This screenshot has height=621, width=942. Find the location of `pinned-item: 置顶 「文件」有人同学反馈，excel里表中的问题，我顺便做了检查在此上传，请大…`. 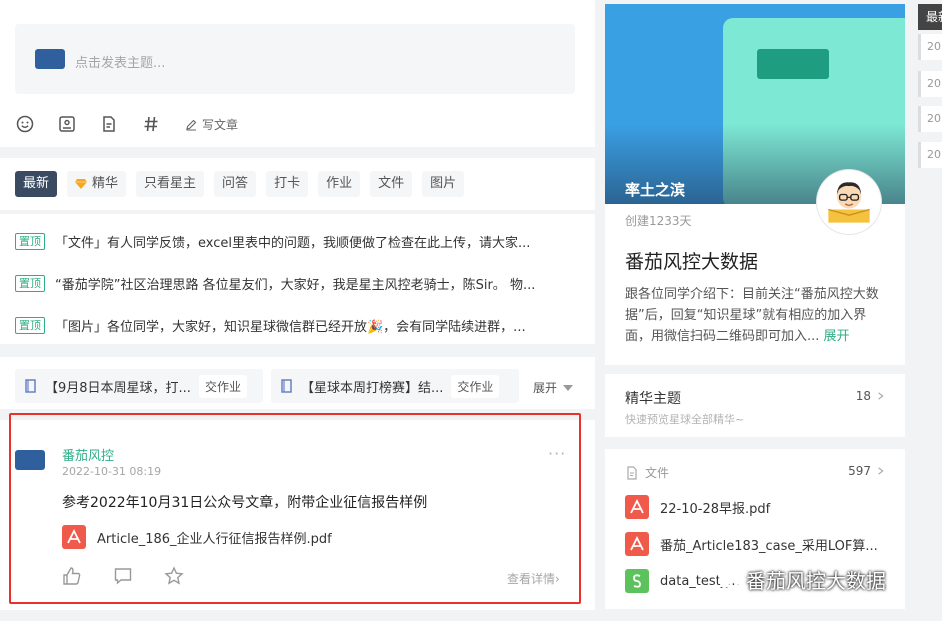

pinned-item: 置顶 「文件」有人同学反馈，excel里表中的问题，我顺便做了检查在此上传，请大… is located at coordinates (290, 241).